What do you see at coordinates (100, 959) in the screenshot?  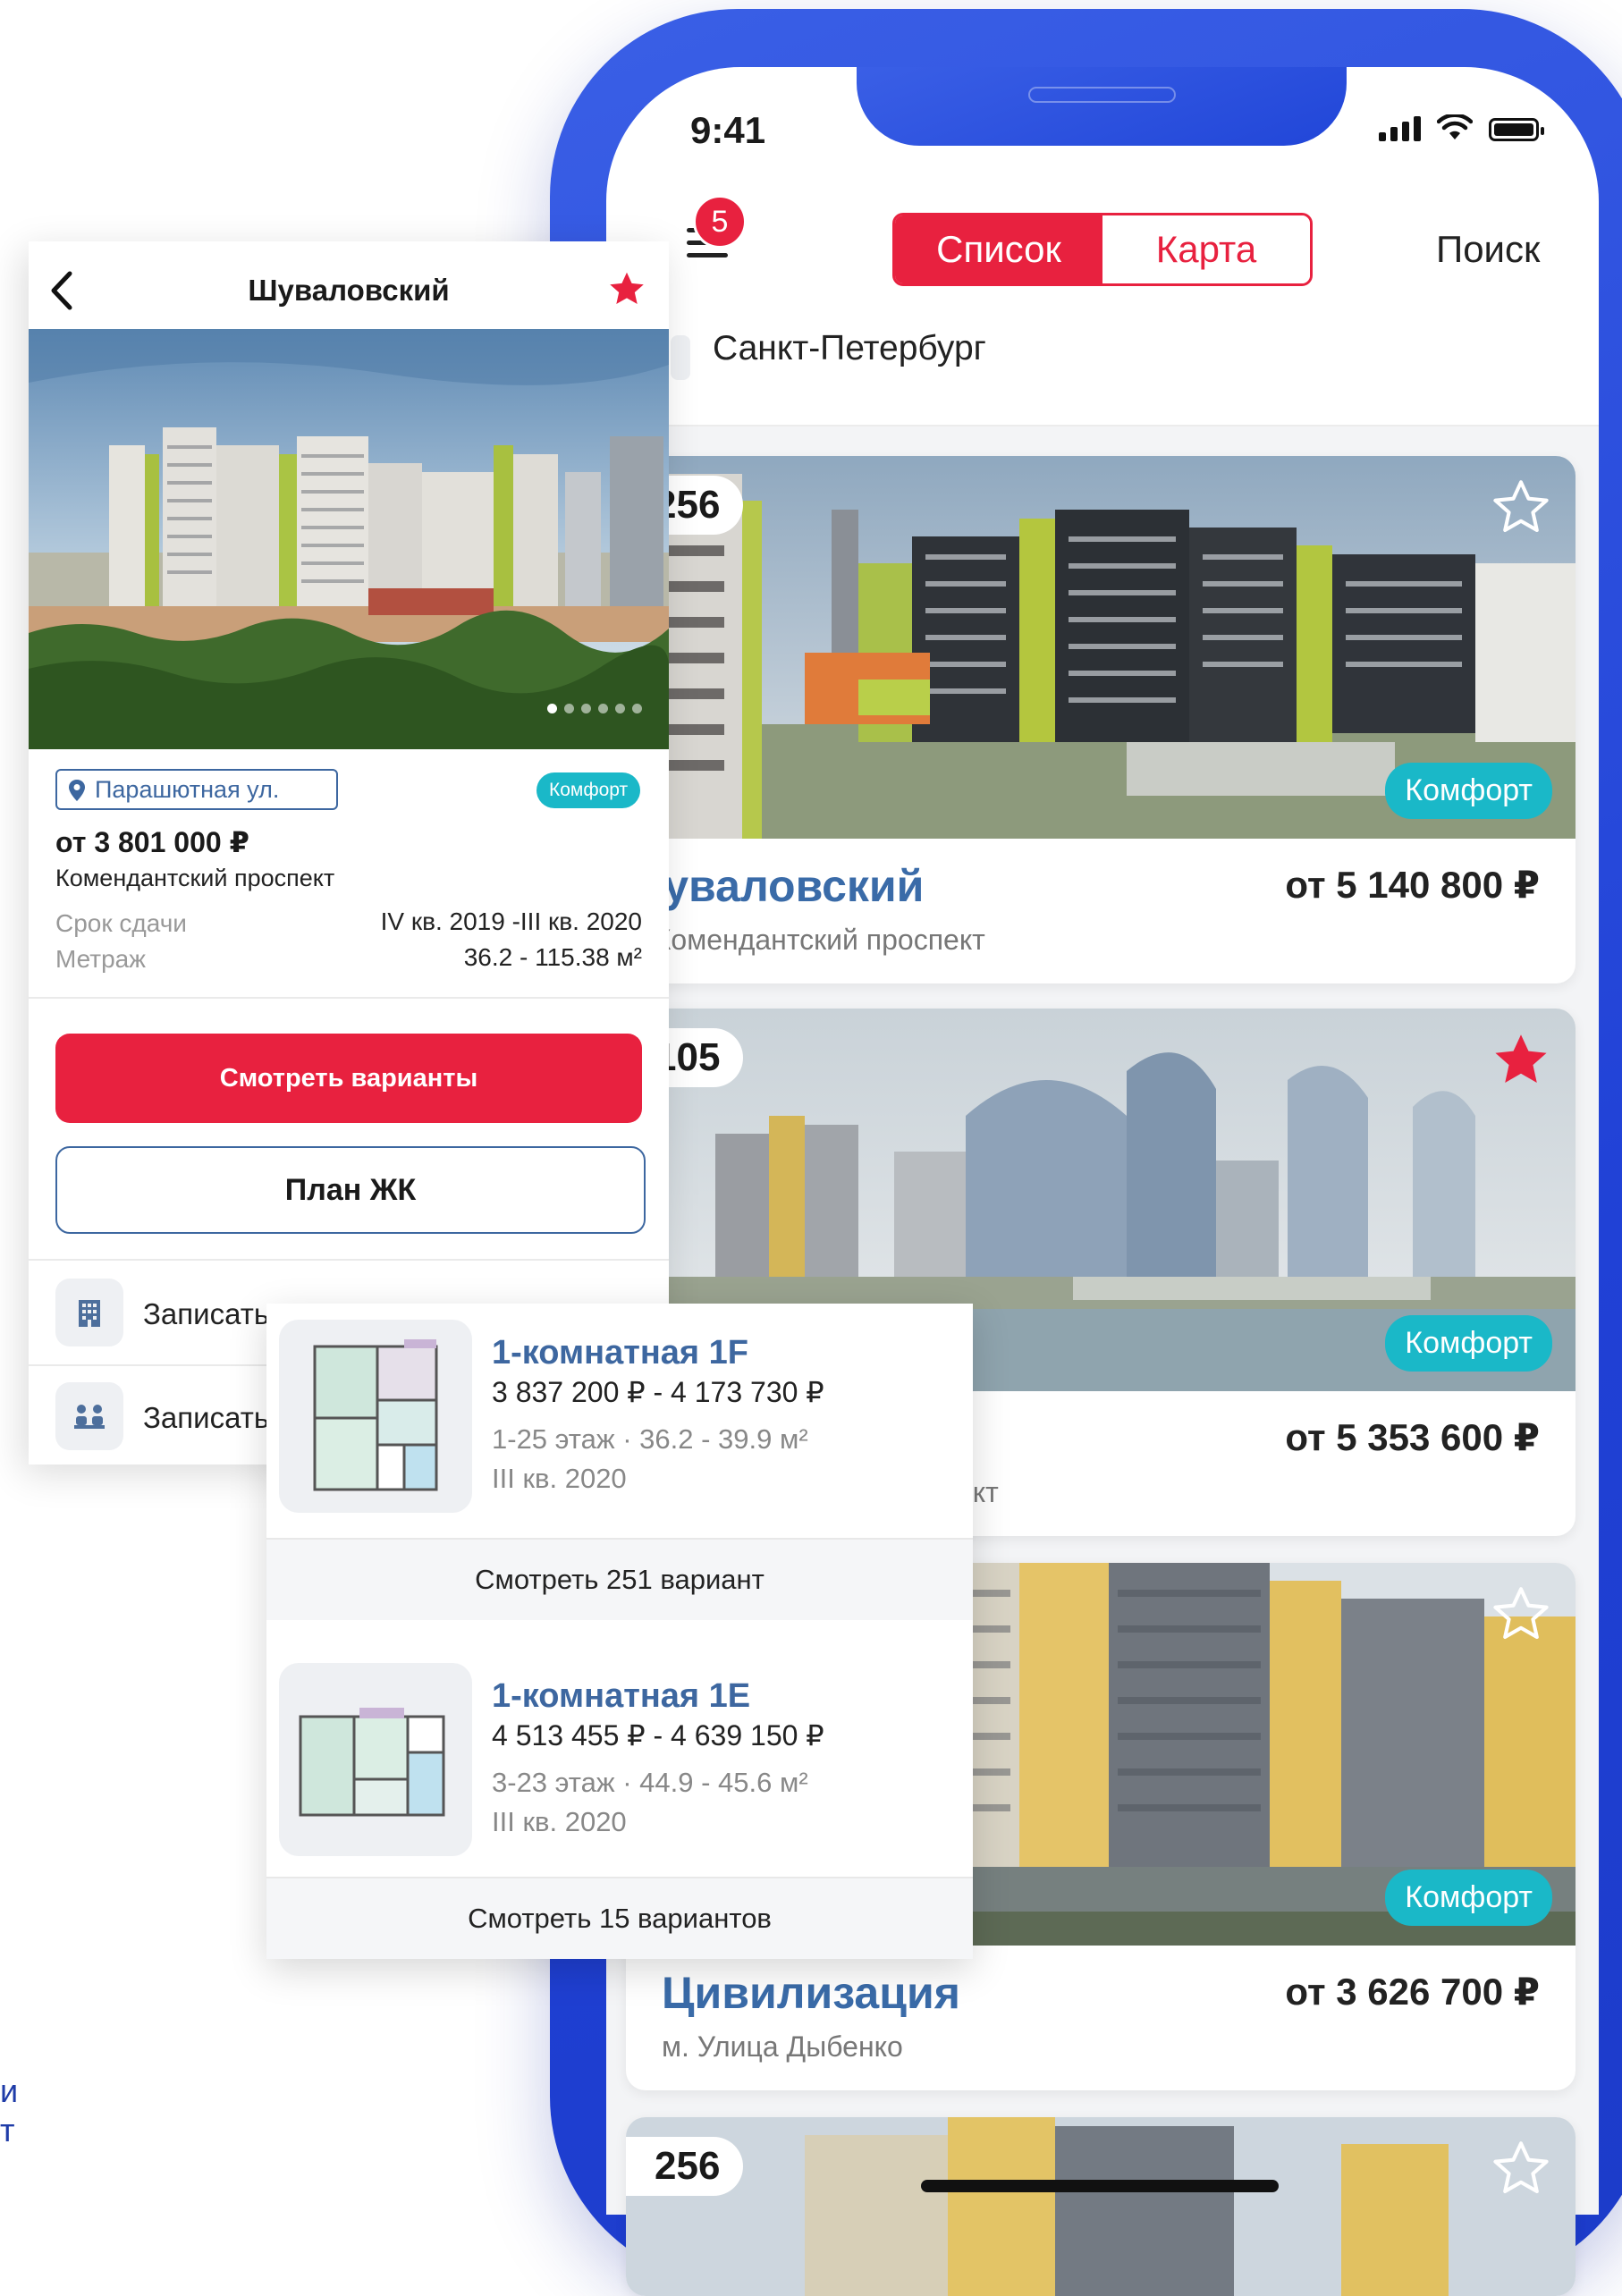 I see `area-label: Метраж` at bounding box center [100, 959].